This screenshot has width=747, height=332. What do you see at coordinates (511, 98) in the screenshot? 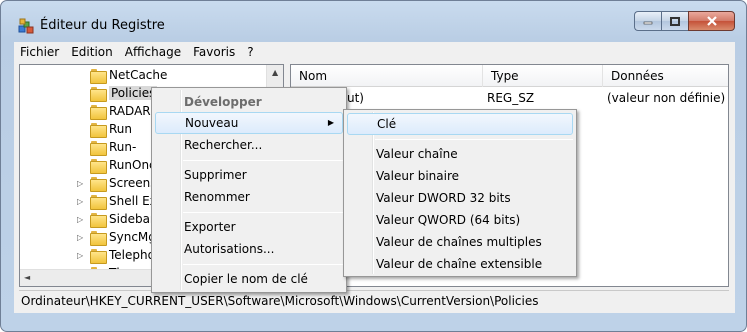
I see `value-type: REG_SZ` at bounding box center [511, 98].